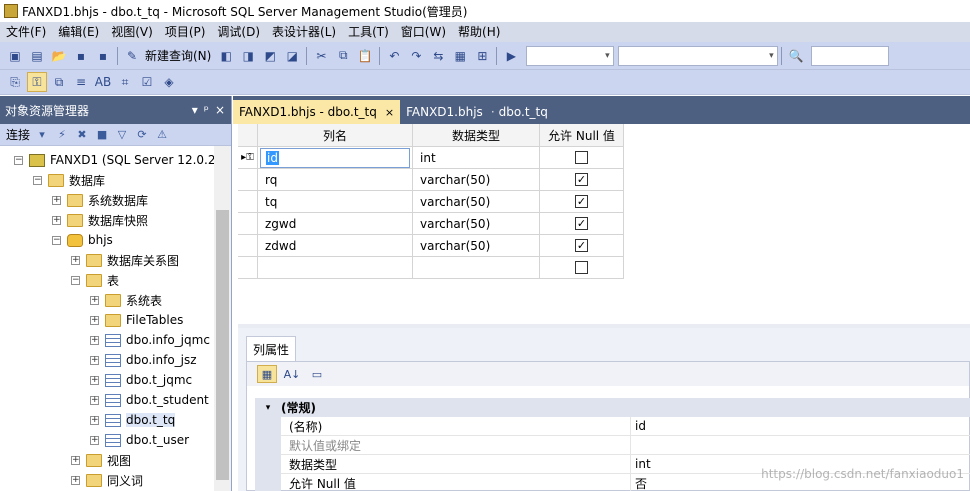 The width and height of the screenshot is (970, 491). Describe the element at coordinates (317, 112) in the screenshot. I see `tab-table-designer: FANXD1.bhjs - dbo.t_tq ×` at that location.